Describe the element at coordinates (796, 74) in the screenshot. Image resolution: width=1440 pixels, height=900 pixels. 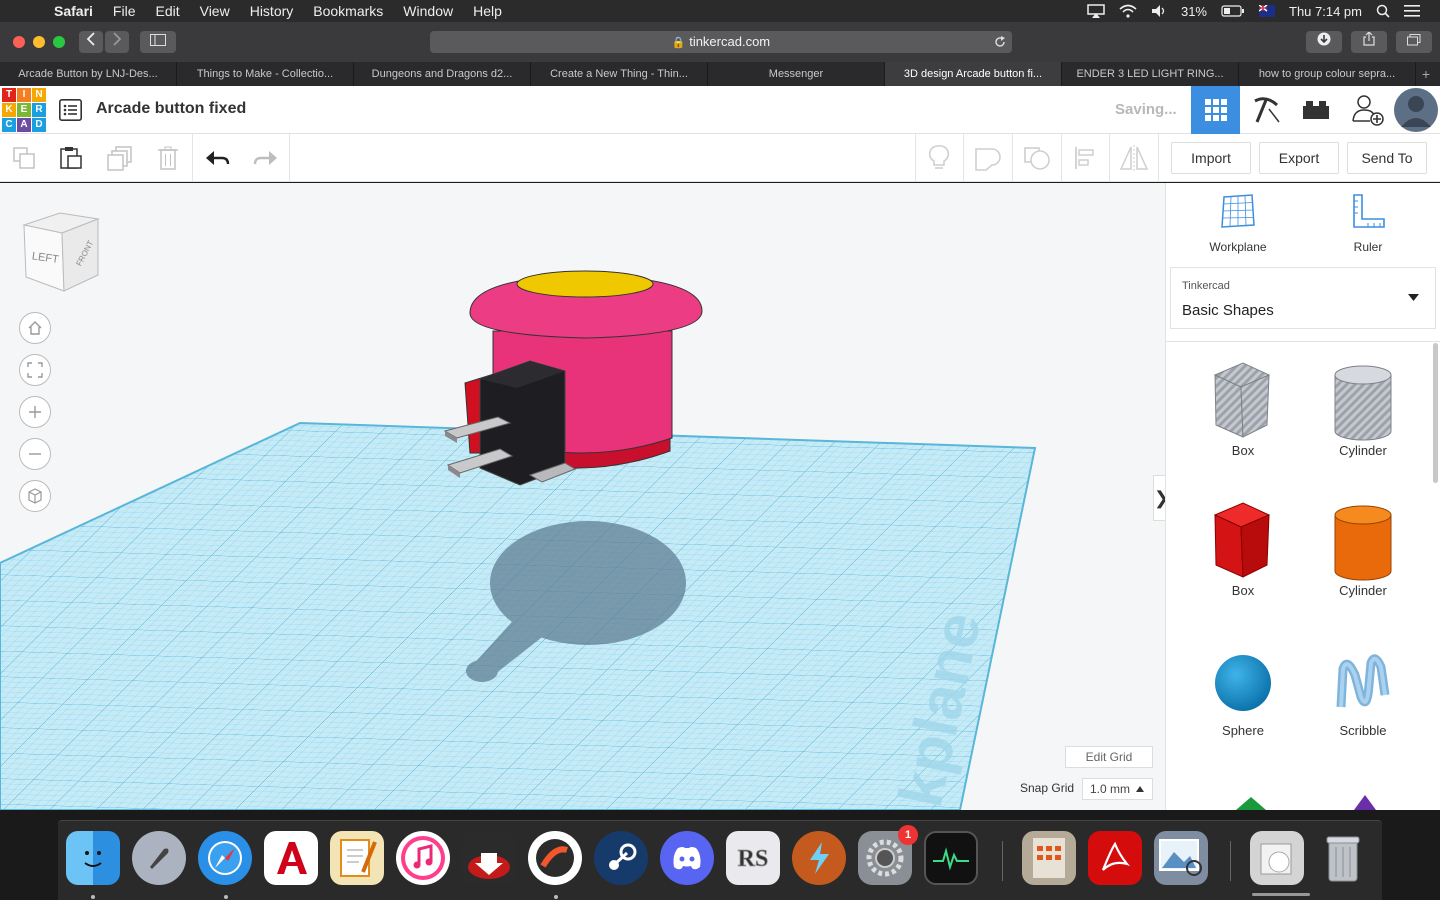
I see `browser-tab: Messenger` at that location.